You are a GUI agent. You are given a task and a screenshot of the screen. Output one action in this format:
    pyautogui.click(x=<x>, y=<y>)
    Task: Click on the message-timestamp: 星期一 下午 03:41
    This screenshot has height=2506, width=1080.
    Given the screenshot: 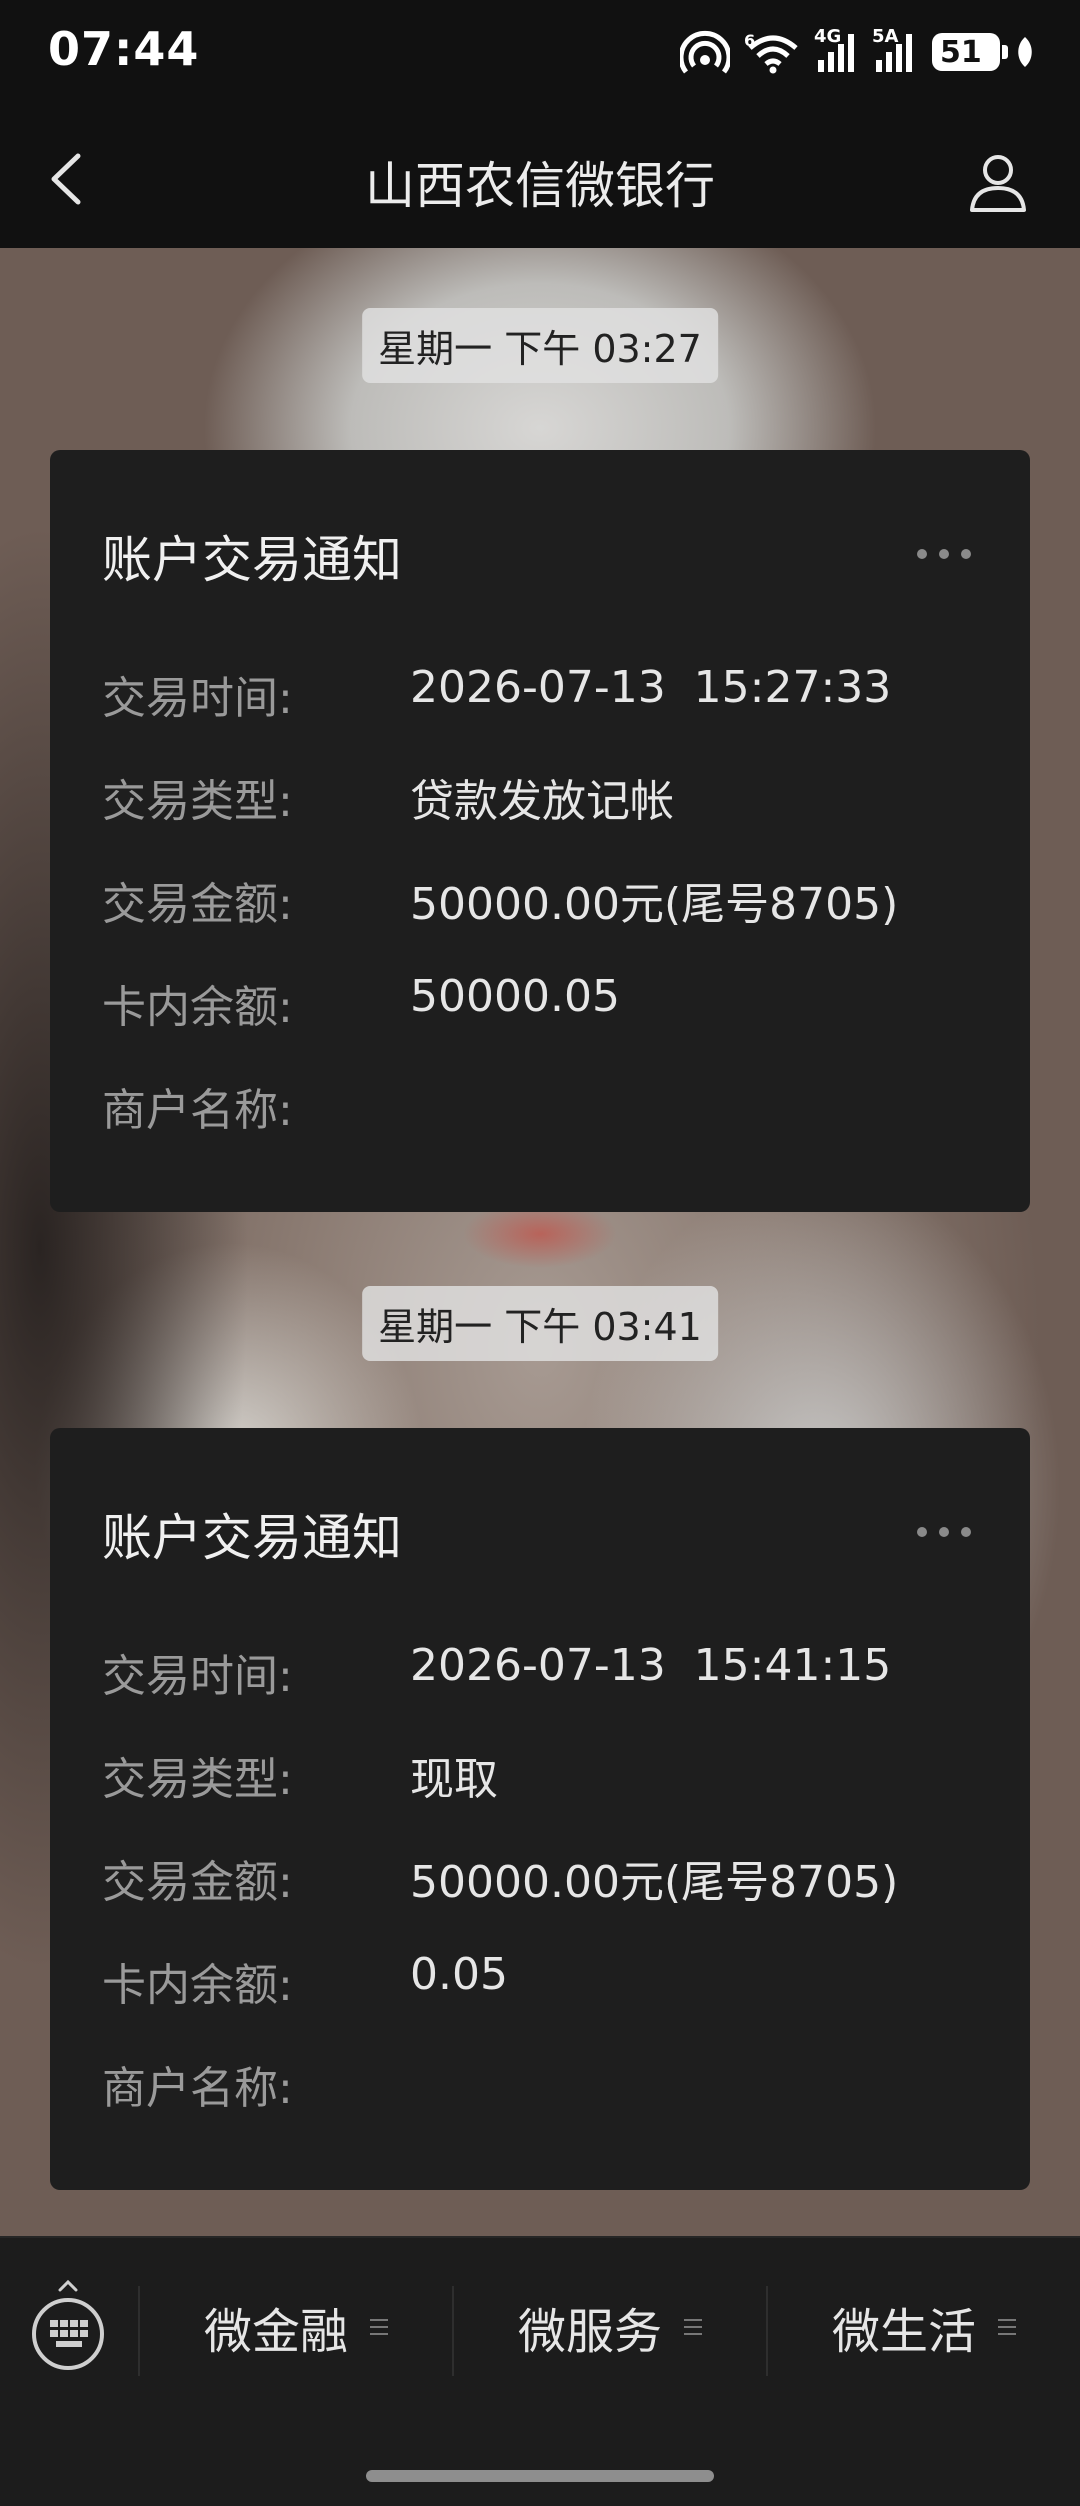 What is the action you would take?
    pyautogui.click(x=540, y=1323)
    